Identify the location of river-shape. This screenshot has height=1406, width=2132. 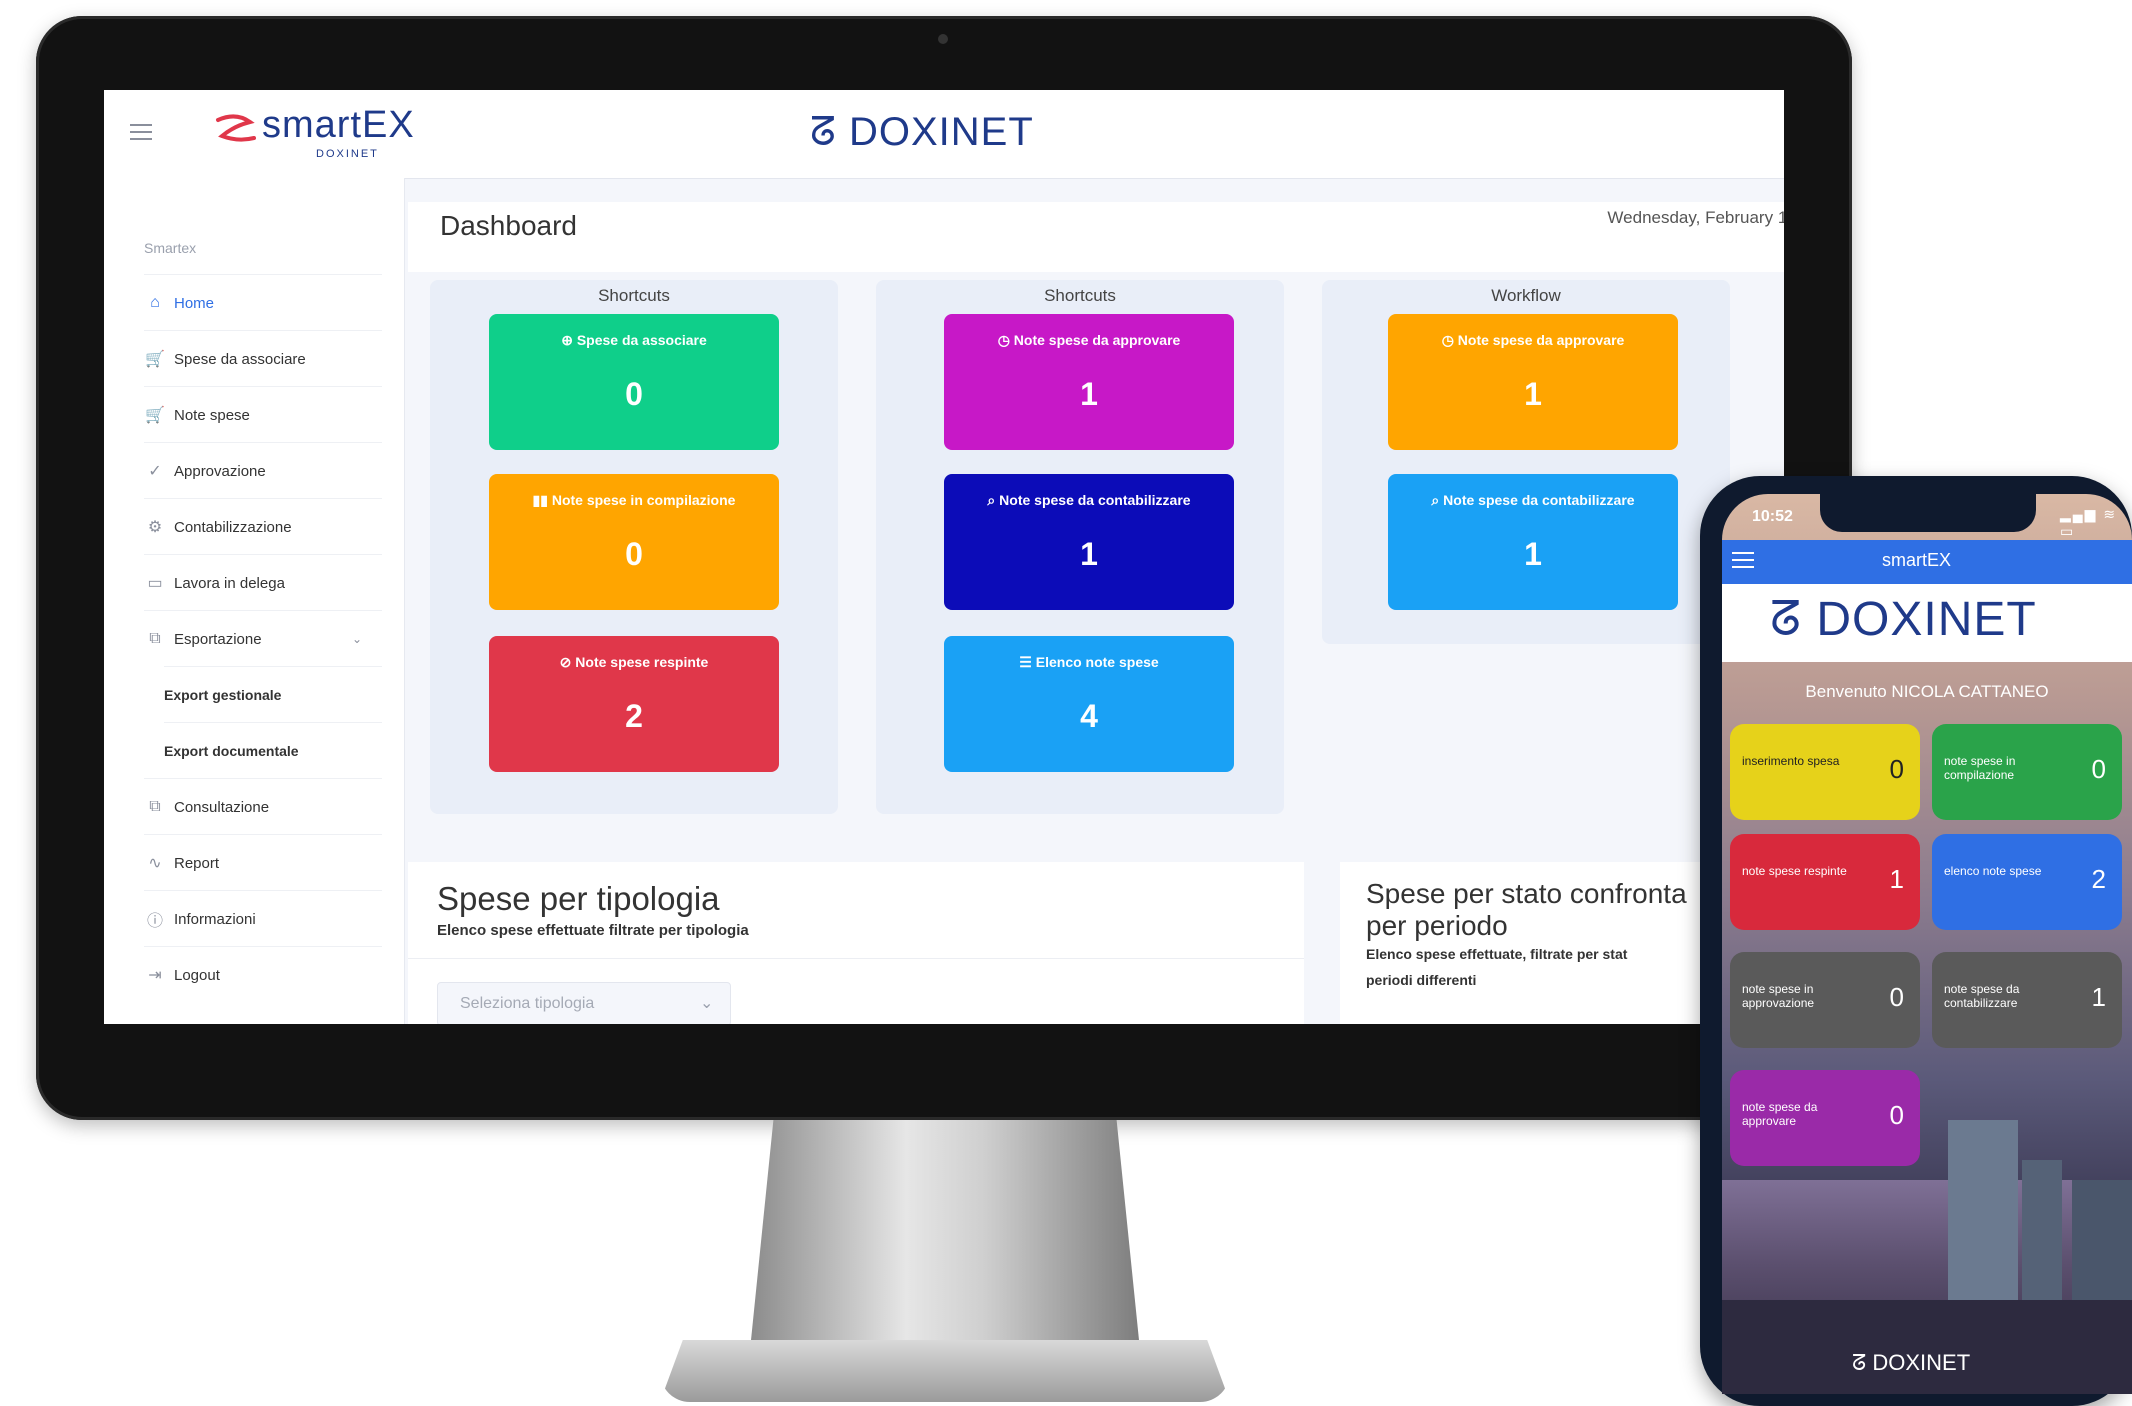
(1927, 1347).